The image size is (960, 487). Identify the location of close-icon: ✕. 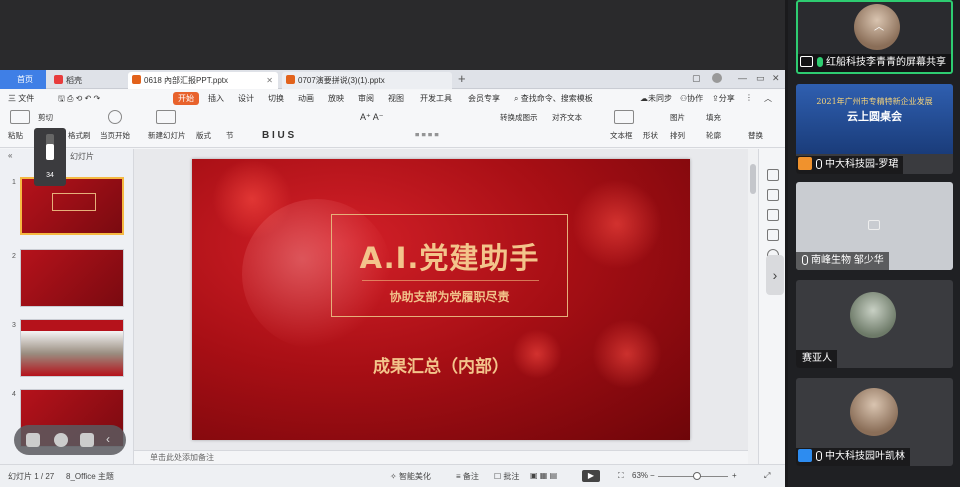
(776, 78).